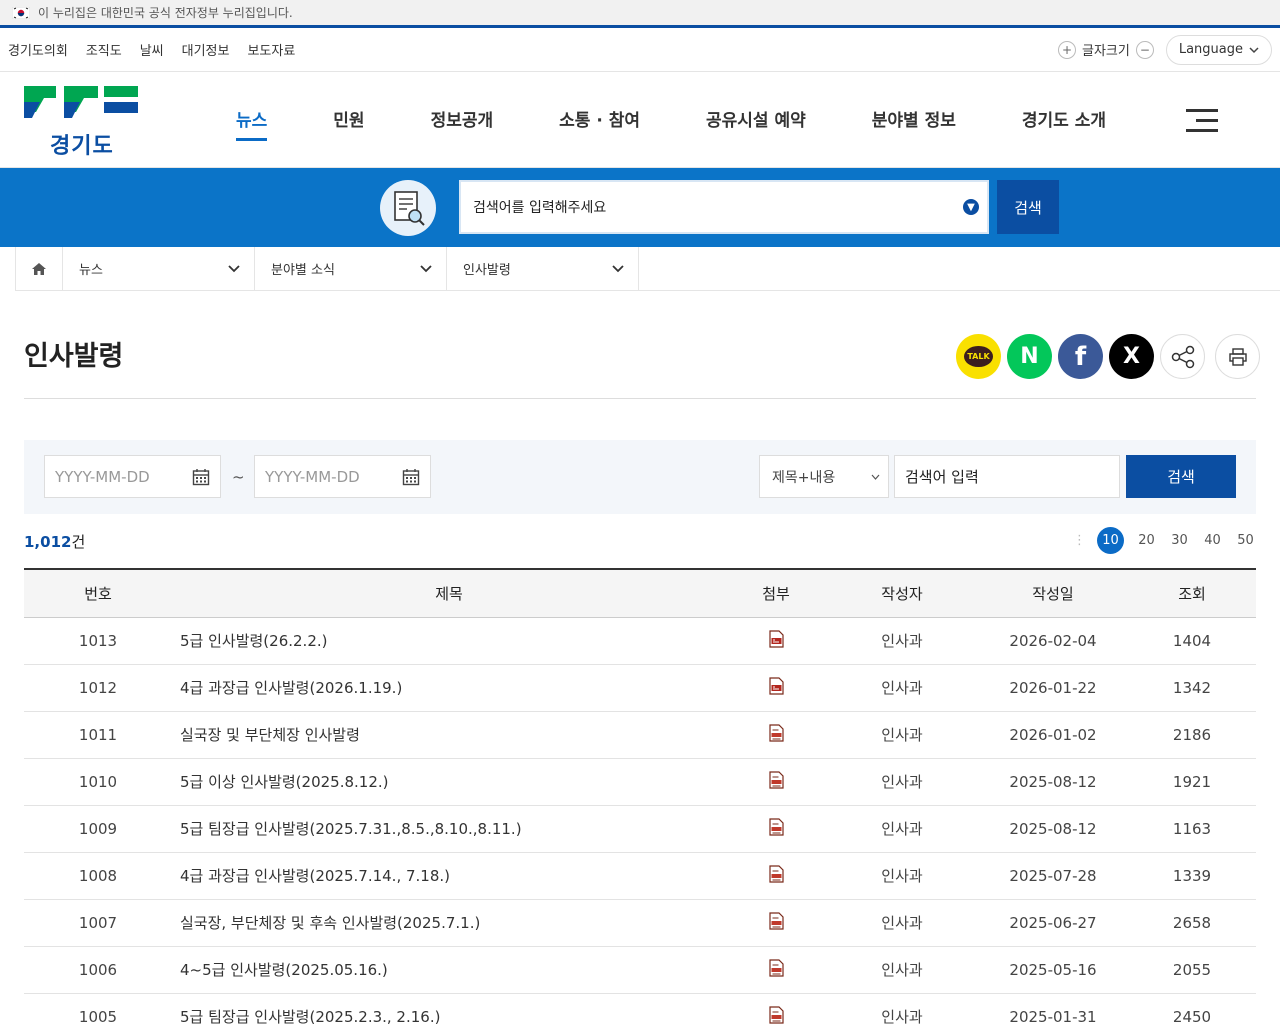 This screenshot has width=1280, height=1024. I want to click on date-from-input: YYYY-MM-DD, so click(132, 476).